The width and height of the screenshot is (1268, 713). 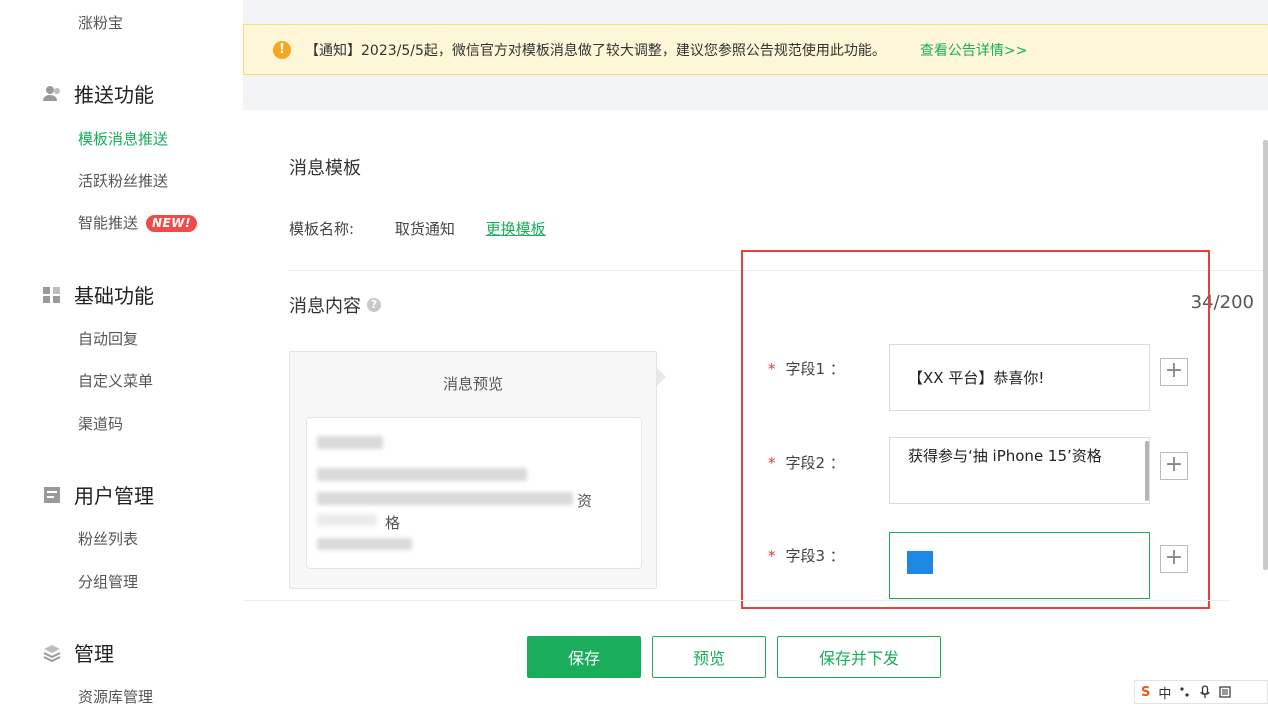 I want to click on sidebar-item-channel-code: 渠道码, so click(x=100, y=423).